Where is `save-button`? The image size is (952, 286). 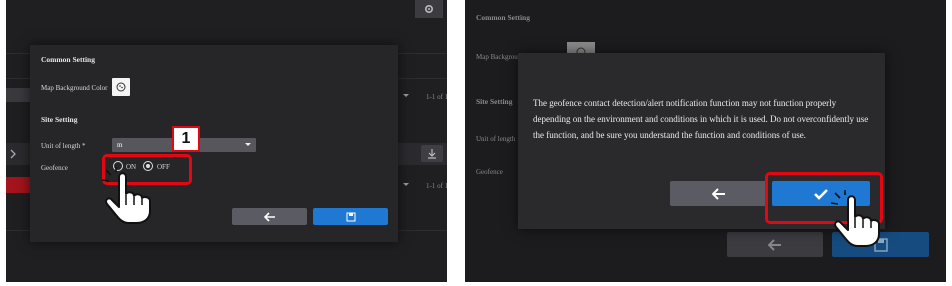
save-button is located at coordinates (350, 216).